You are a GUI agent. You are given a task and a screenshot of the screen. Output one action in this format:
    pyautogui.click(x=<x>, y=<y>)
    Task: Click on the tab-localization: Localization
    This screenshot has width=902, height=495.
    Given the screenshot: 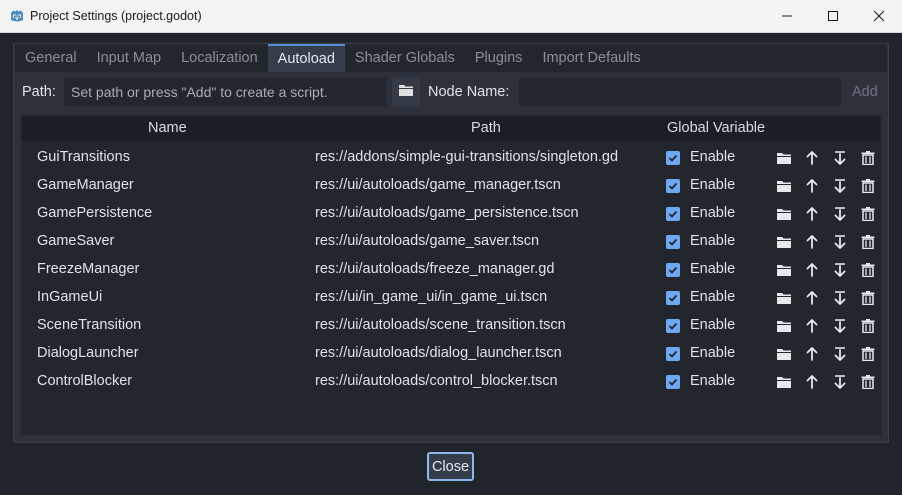 What is the action you would take?
    pyautogui.click(x=219, y=58)
    